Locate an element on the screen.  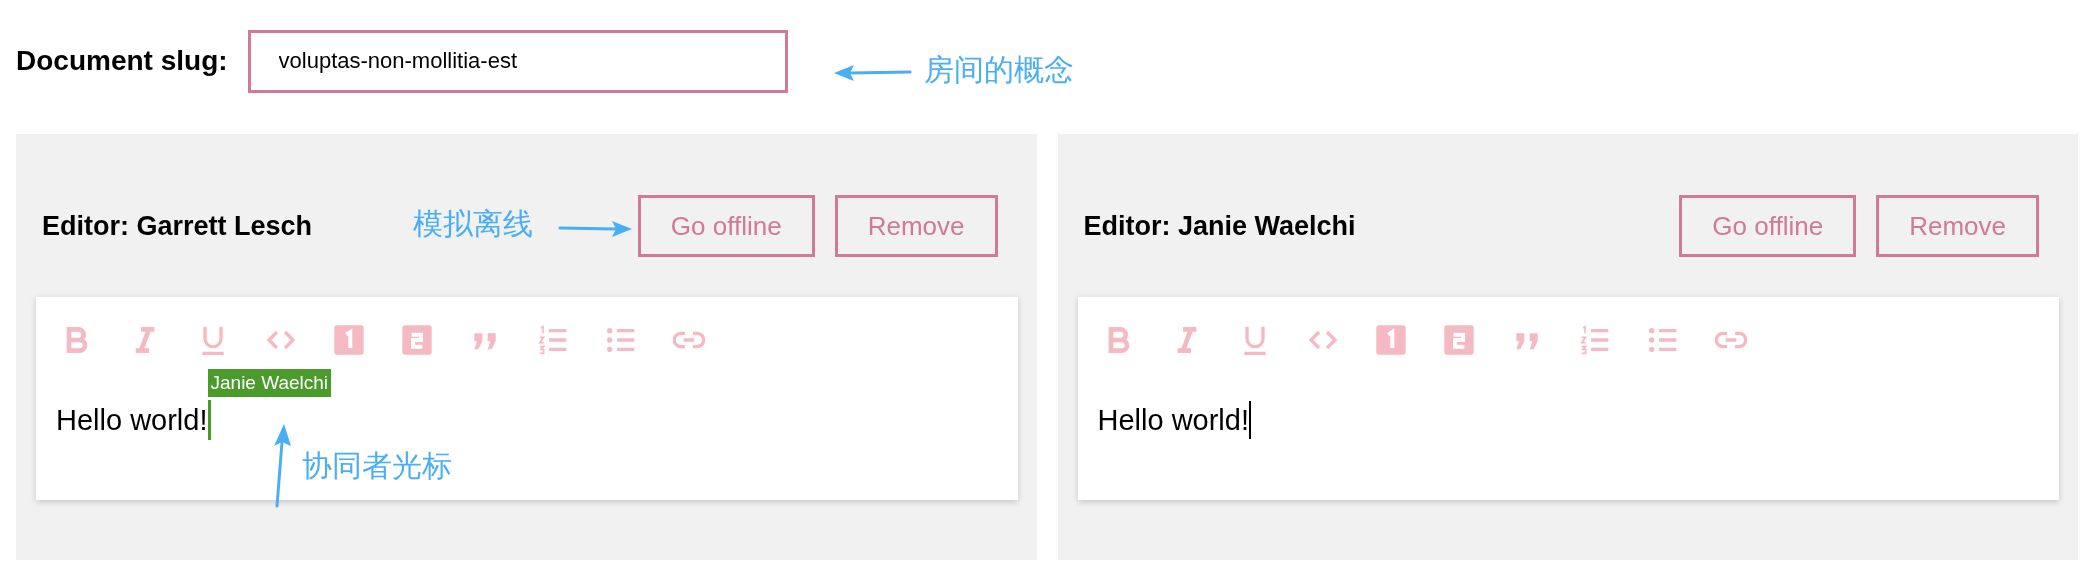
annotation-note: 模拟离线 is located at coordinates (473, 224).